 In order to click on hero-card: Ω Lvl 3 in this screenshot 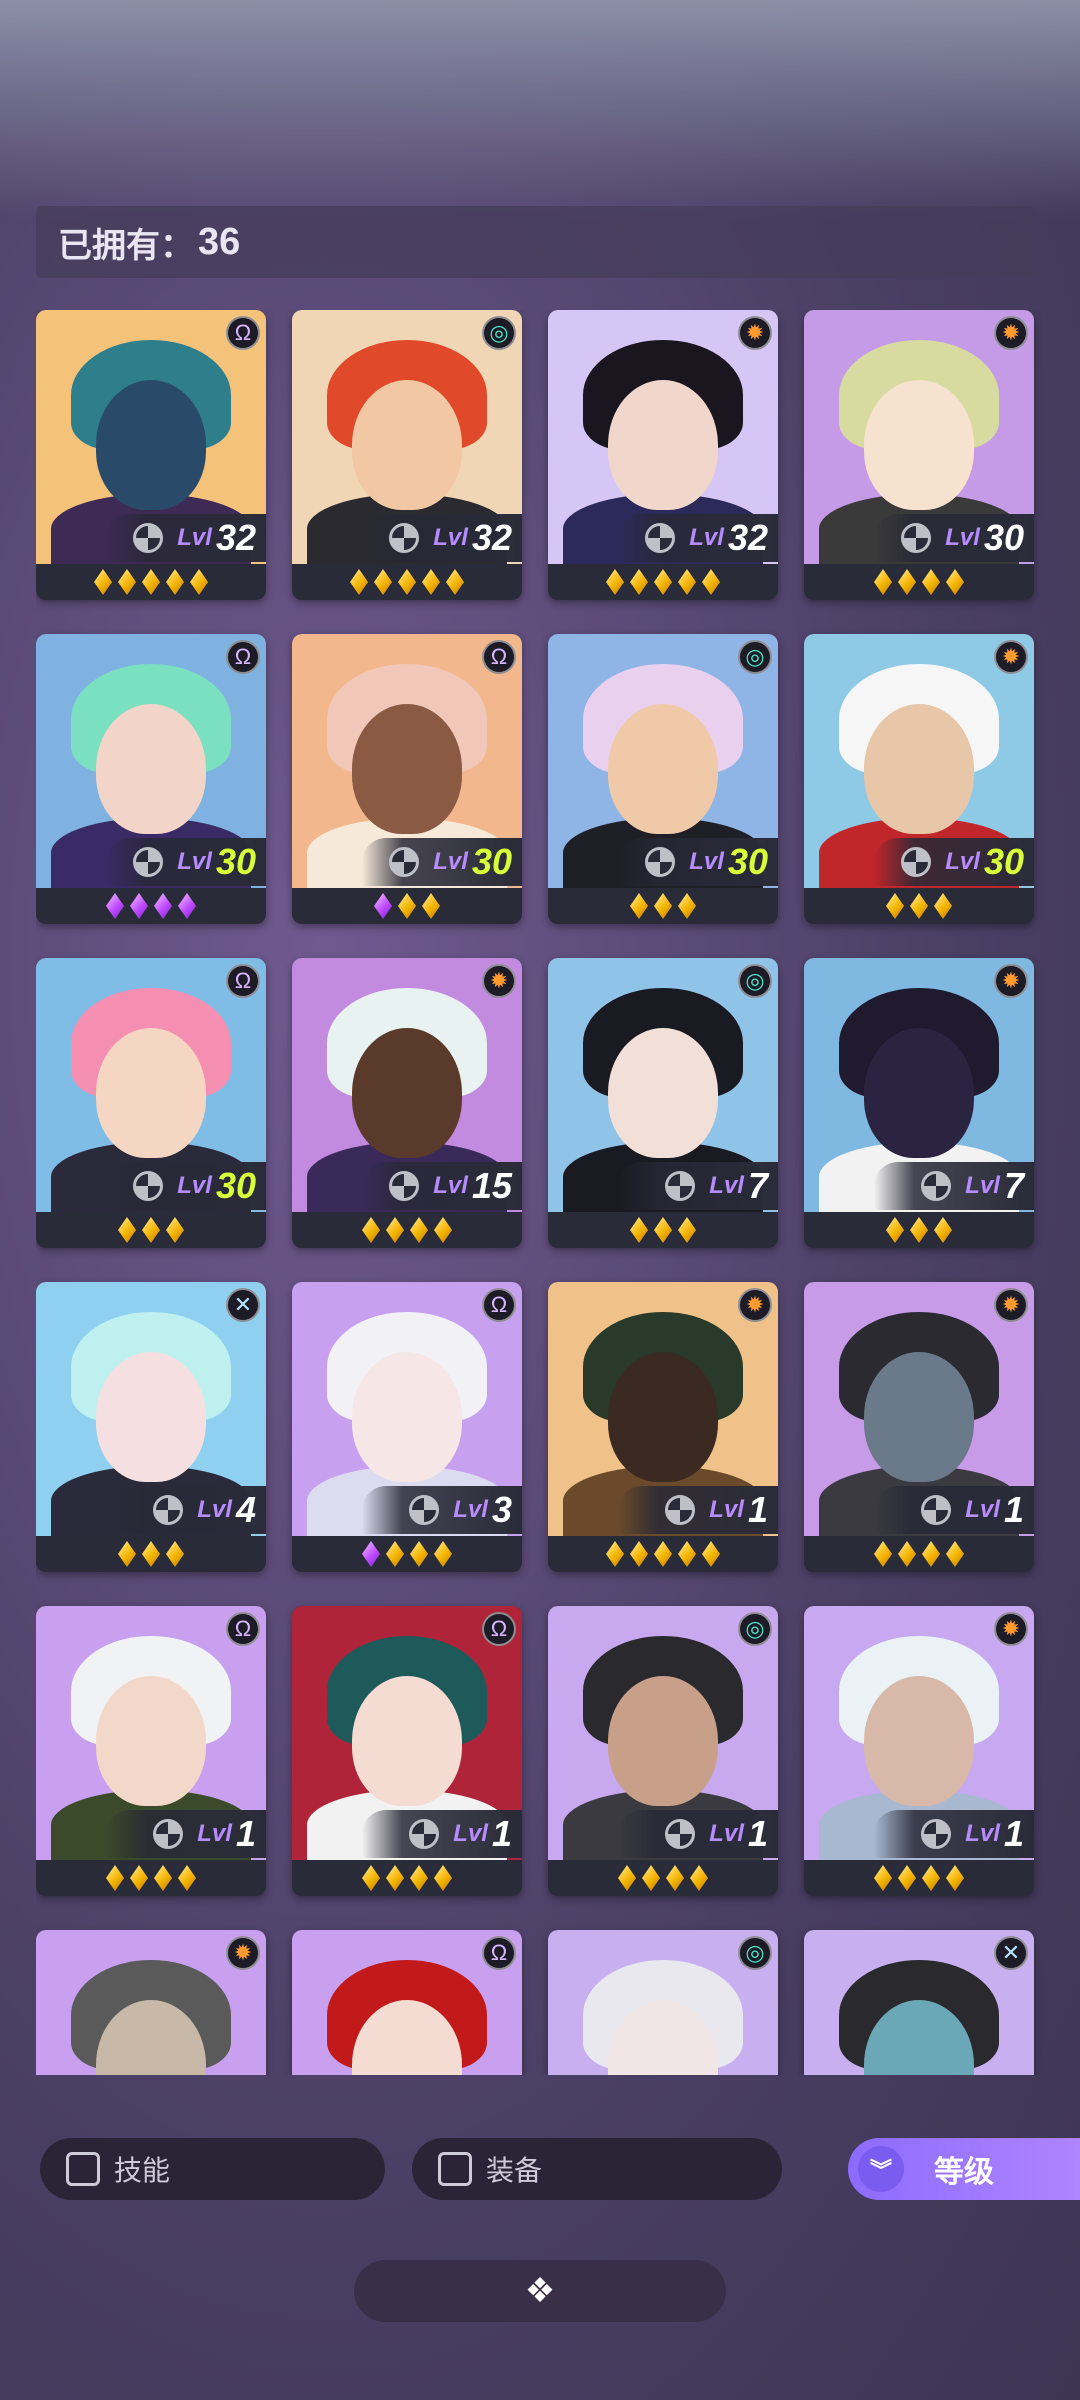, I will do `click(407, 1427)`.